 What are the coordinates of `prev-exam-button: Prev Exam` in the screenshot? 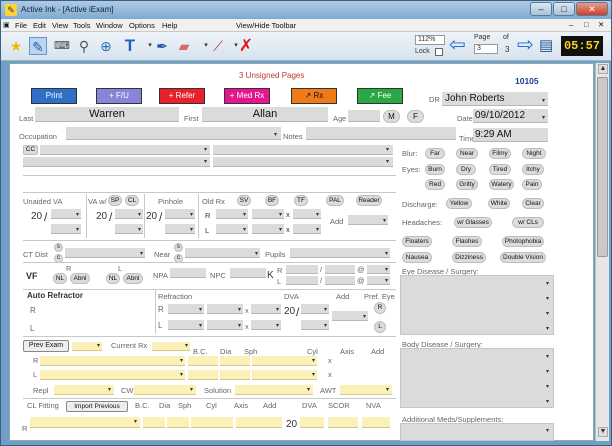 It's located at (46, 346).